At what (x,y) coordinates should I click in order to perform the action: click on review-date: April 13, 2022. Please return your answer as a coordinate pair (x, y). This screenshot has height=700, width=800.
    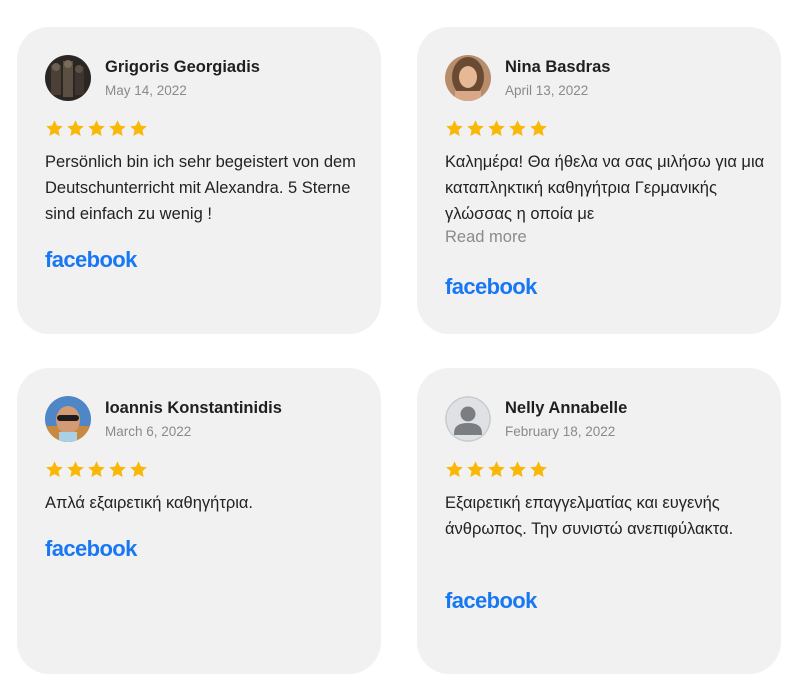
    Looking at the image, I should click on (547, 90).